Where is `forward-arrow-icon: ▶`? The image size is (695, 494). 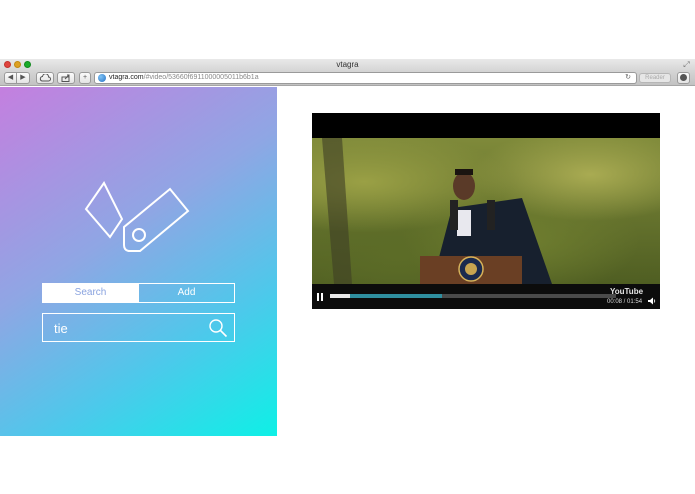 forward-arrow-icon: ▶ is located at coordinates (23, 77).